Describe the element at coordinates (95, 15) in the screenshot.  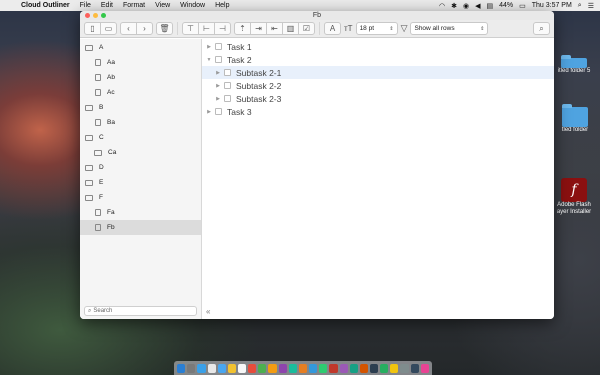
I see `minimize-button` at that location.